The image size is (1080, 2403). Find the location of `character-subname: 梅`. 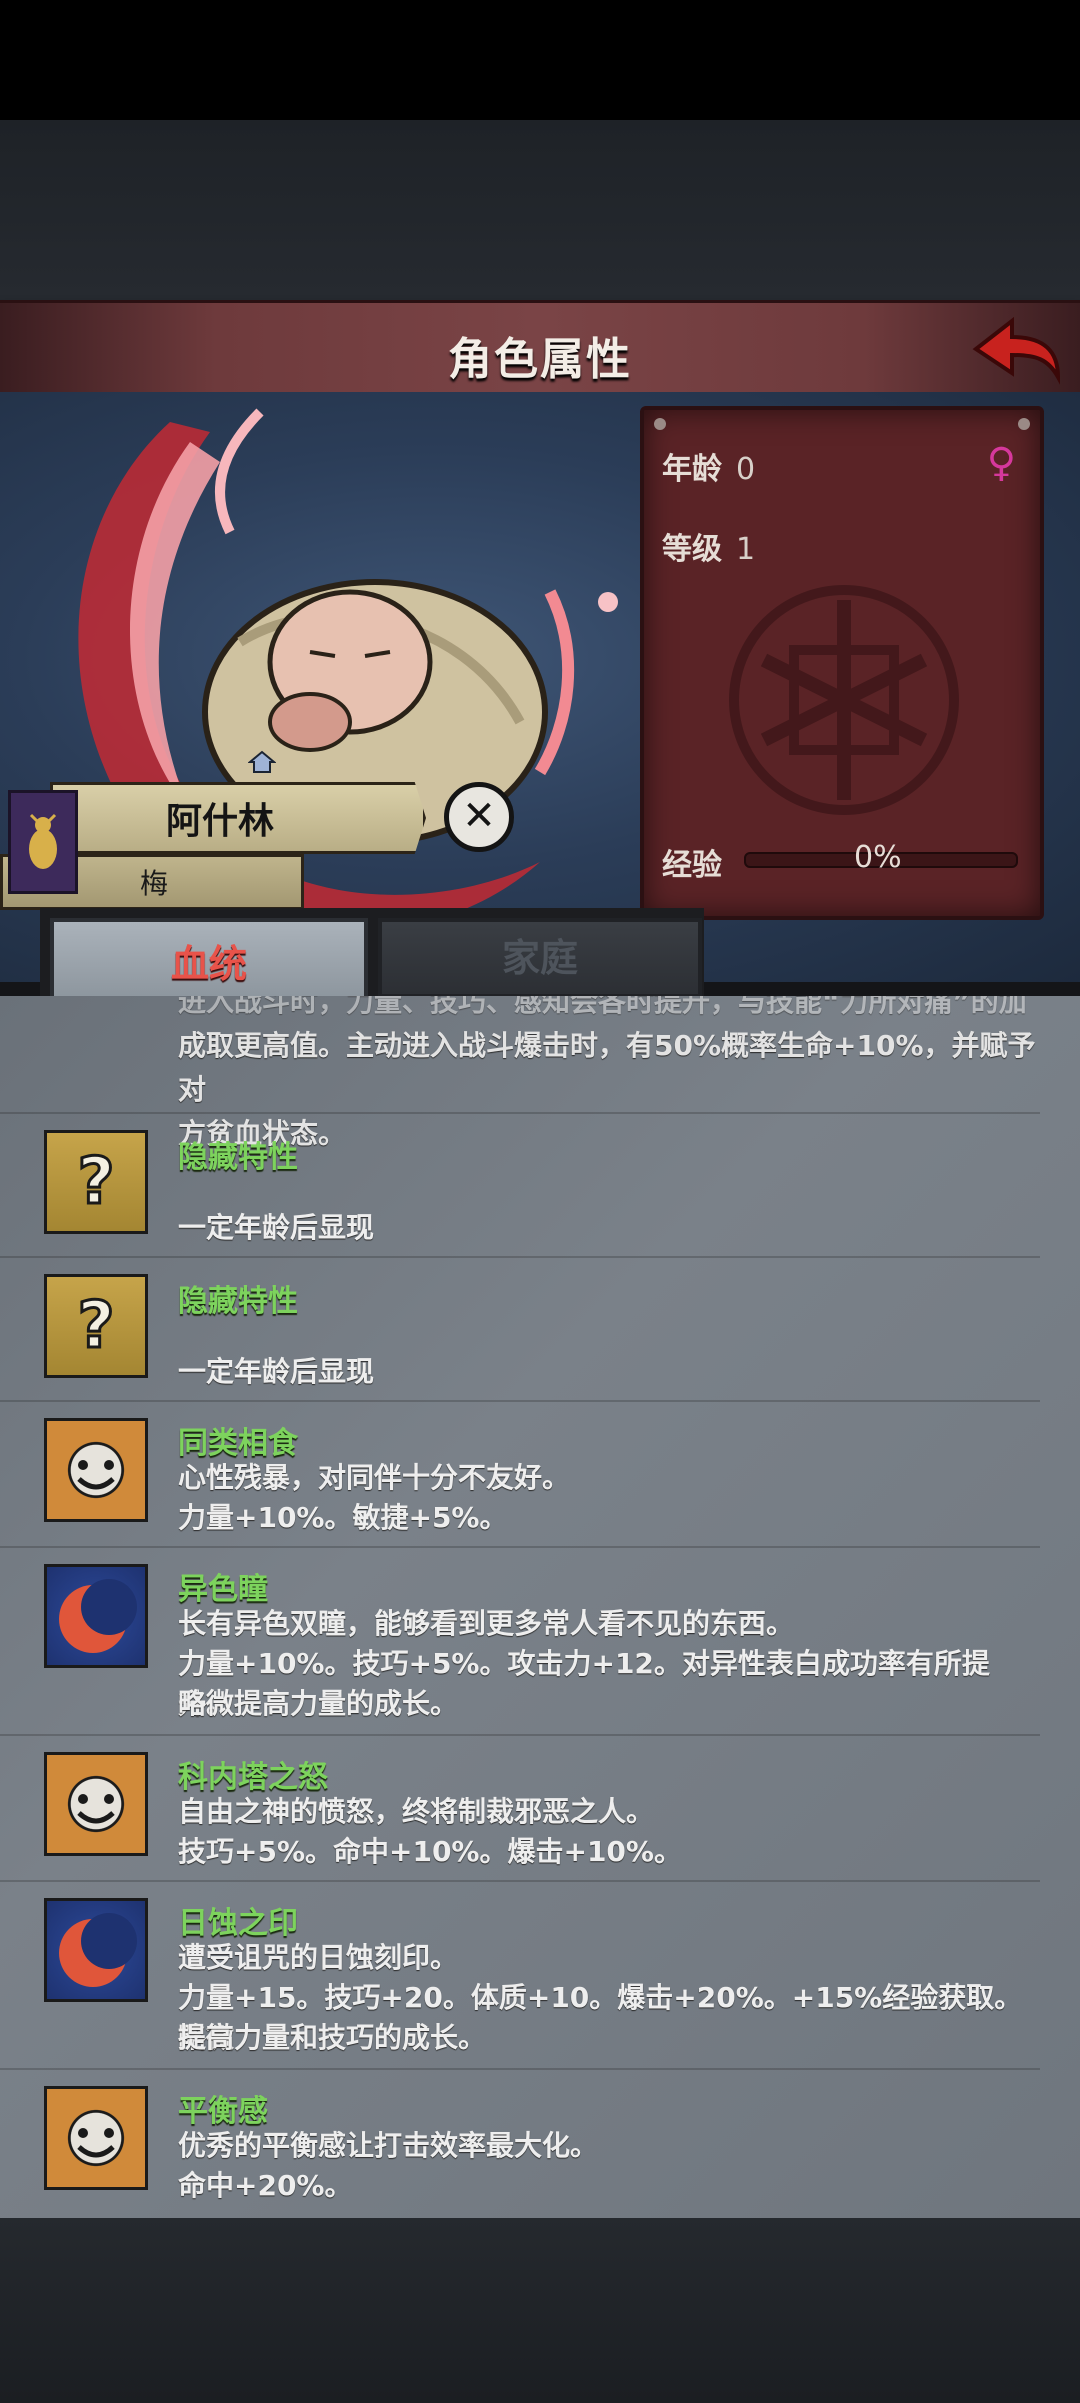

character-subname: 梅 is located at coordinates (154, 883).